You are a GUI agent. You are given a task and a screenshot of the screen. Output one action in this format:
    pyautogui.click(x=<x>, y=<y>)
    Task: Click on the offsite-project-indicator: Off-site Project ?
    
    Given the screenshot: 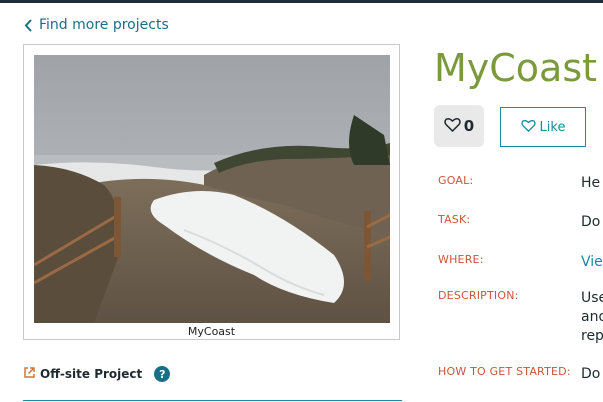 What is the action you would take?
    pyautogui.click(x=97, y=374)
    